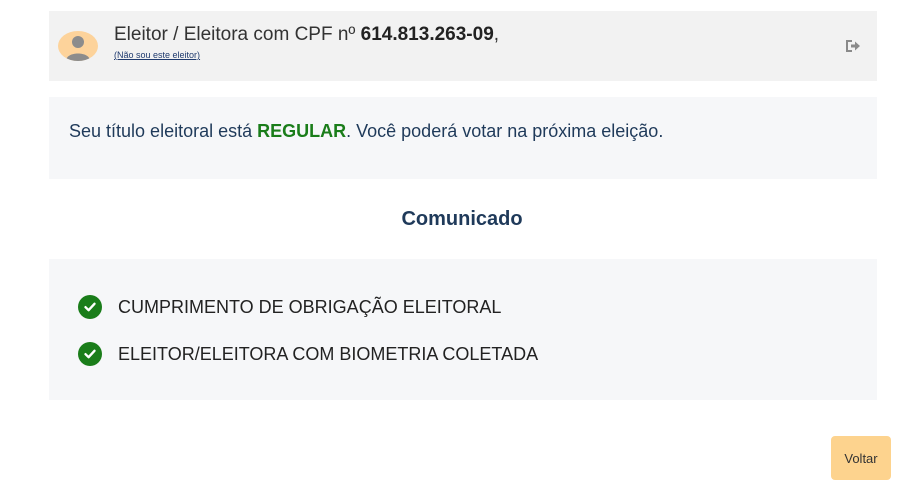 This screenshot has width=924, height=503. I want to click on notice-item-label: CUMPRIMENTO DE OBRIGAÇÃO ELEITORAL, so click(310, 307).